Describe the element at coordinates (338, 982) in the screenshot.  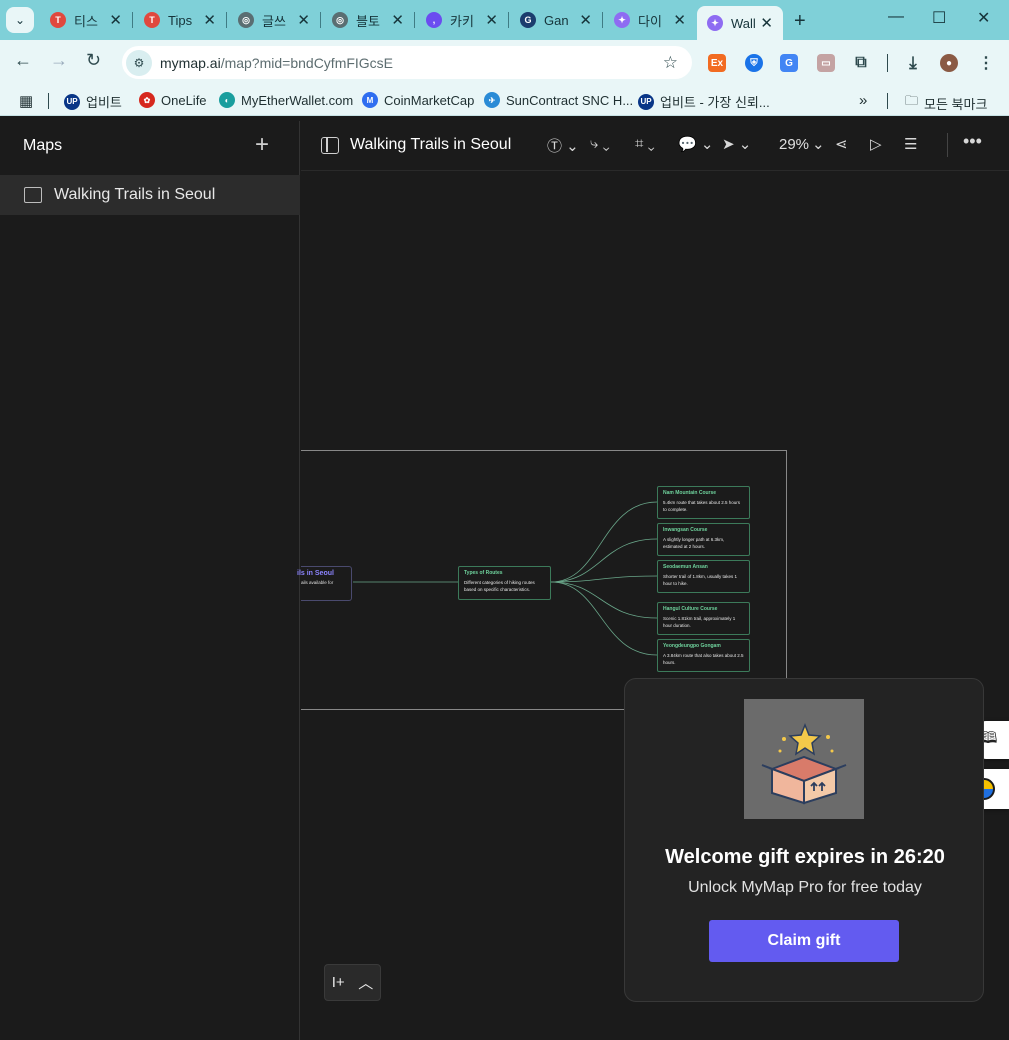
I see `text-cursor-add-icon: I+` at that location.